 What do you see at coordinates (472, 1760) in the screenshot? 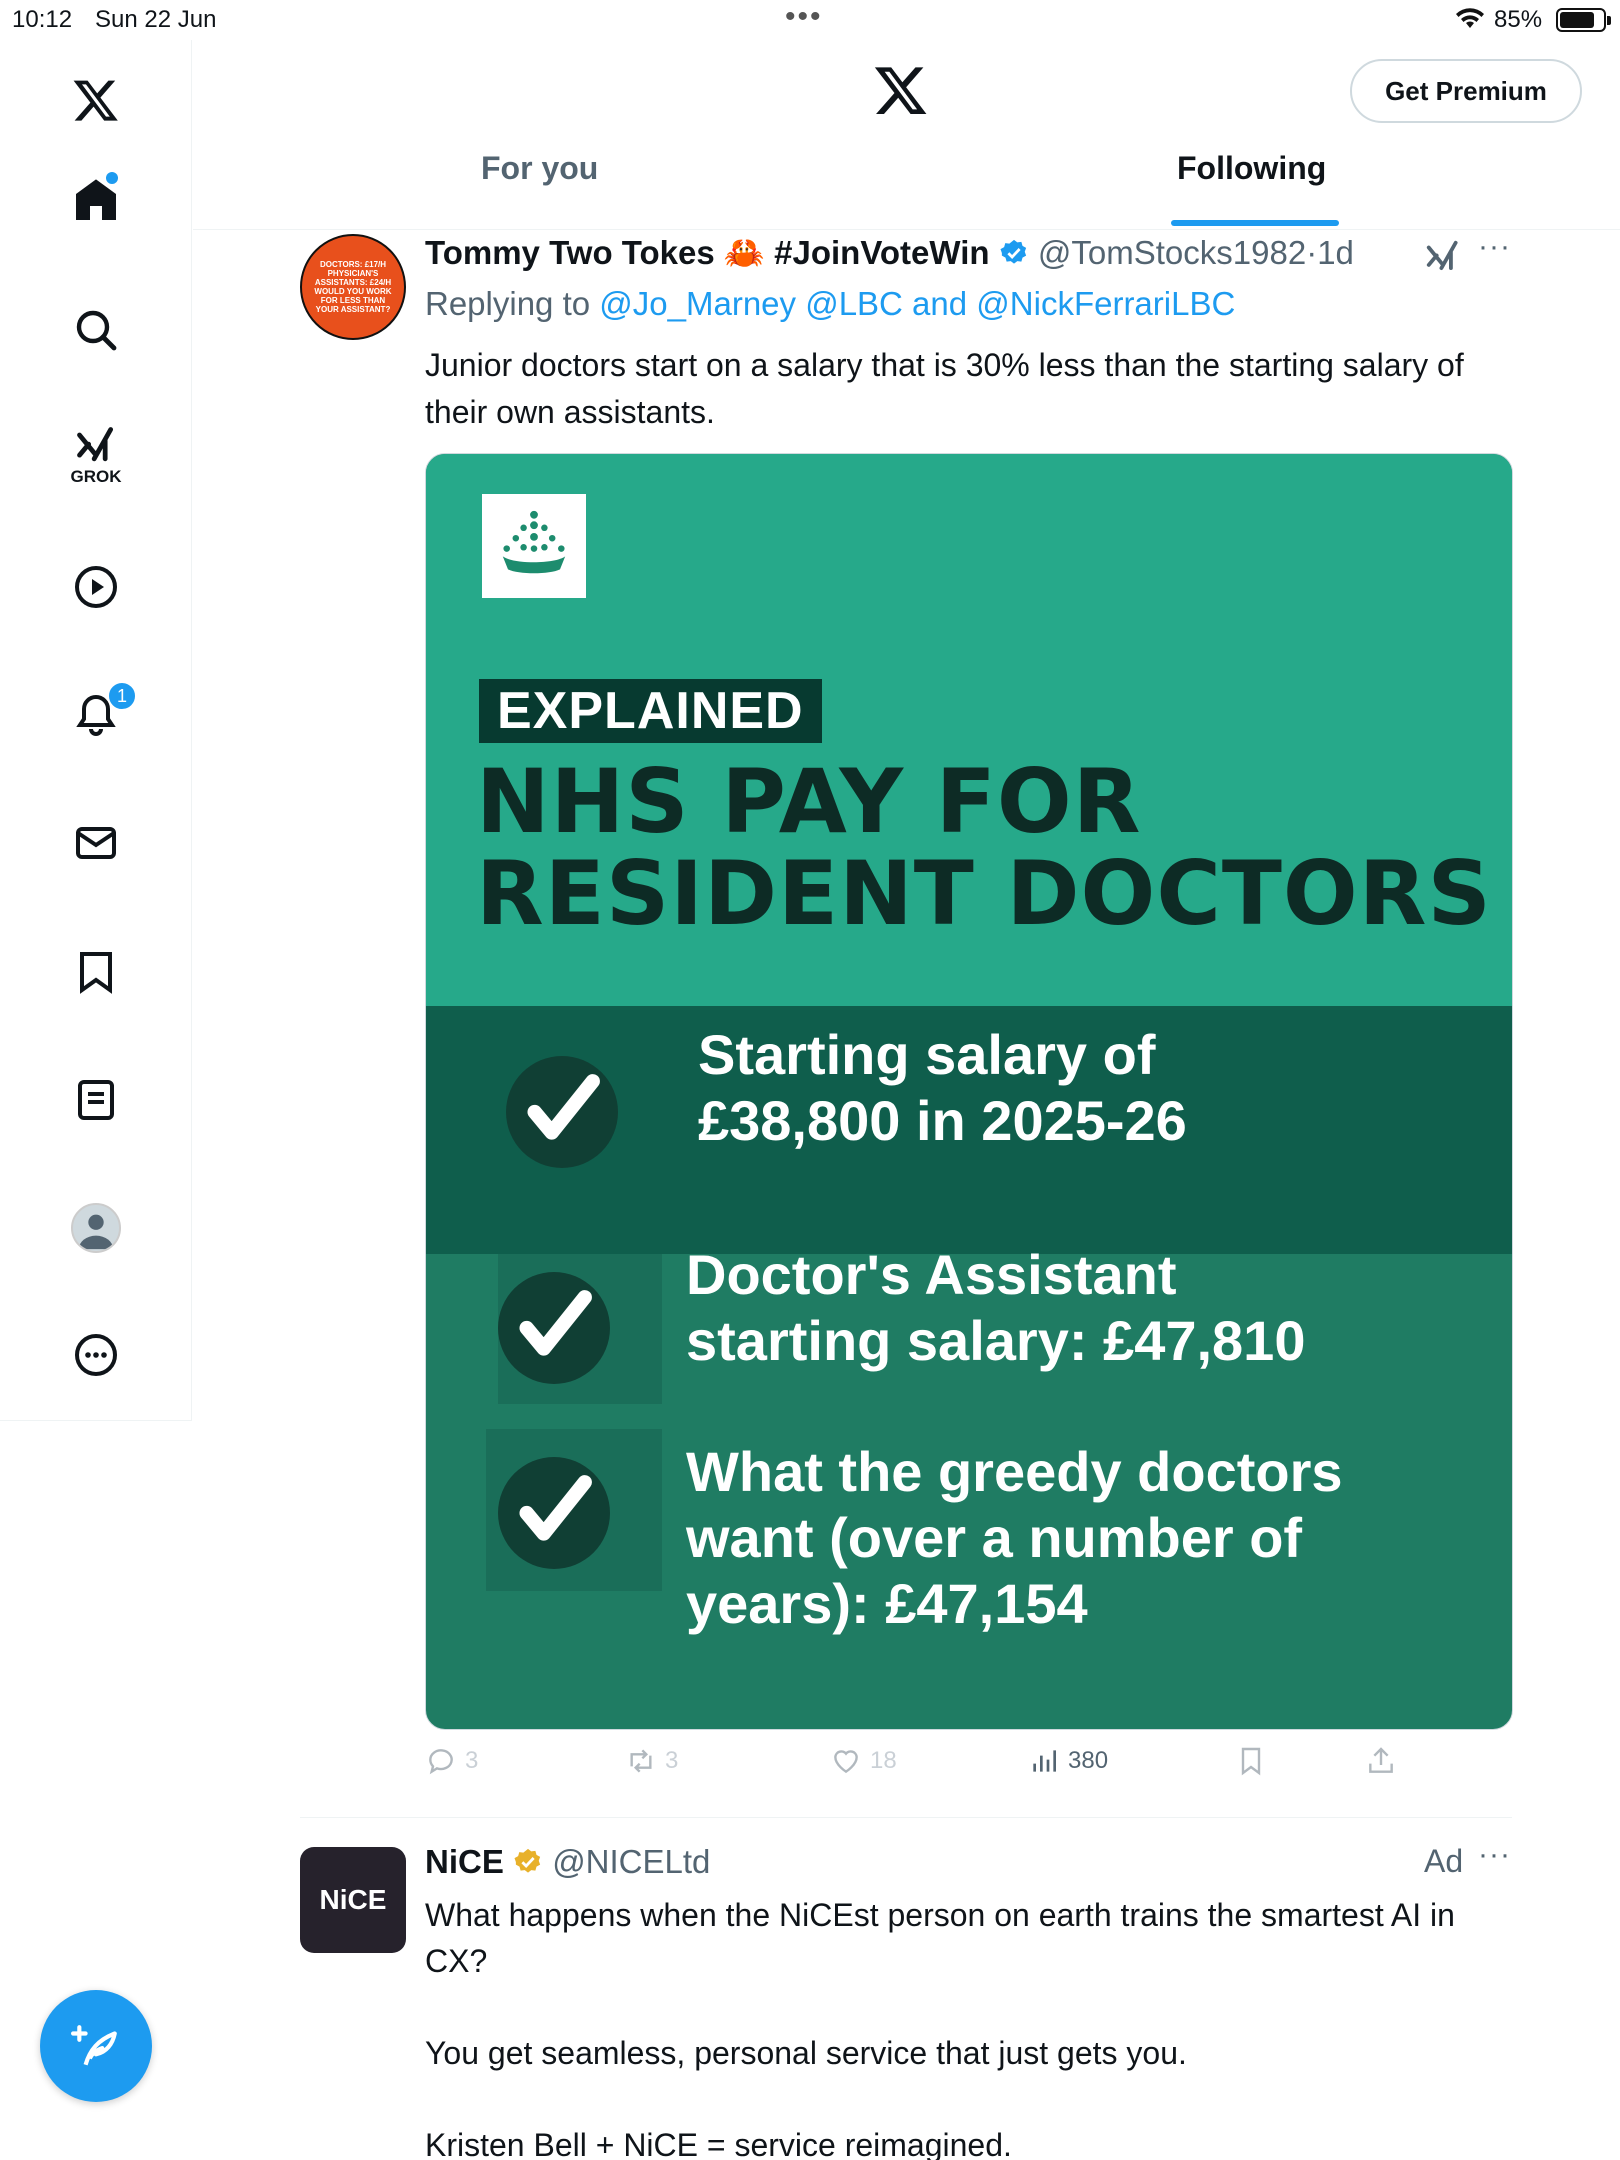
I see `reply-count: 3` at bounding box center [472, 1760].